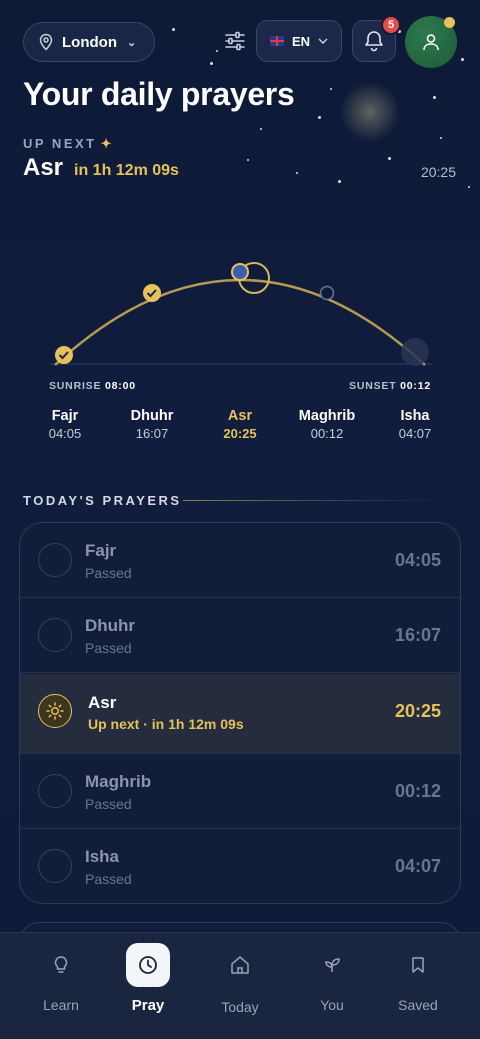  What do you see at coordinates (152, 424) in the screenshot?
I see `arc-label-dhuhr: Dhuhr 16:07` at bounding box center [152, 424].